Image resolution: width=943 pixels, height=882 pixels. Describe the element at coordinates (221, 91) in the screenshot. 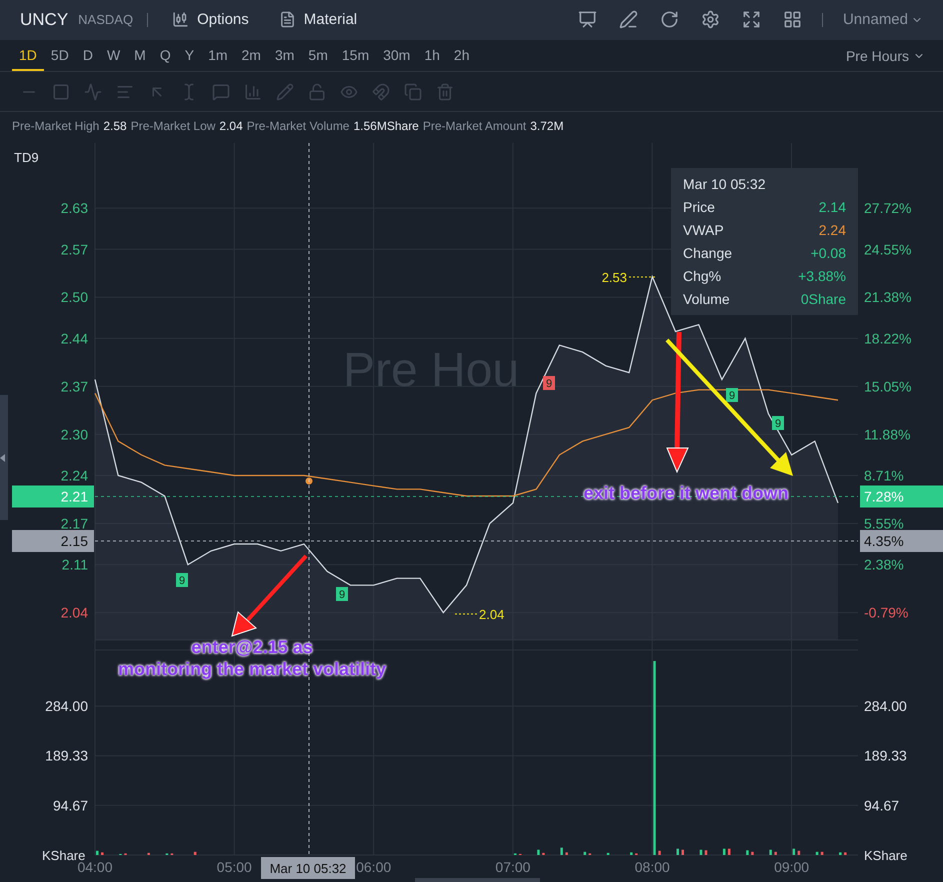

I see `note-tool-icon` at that location.